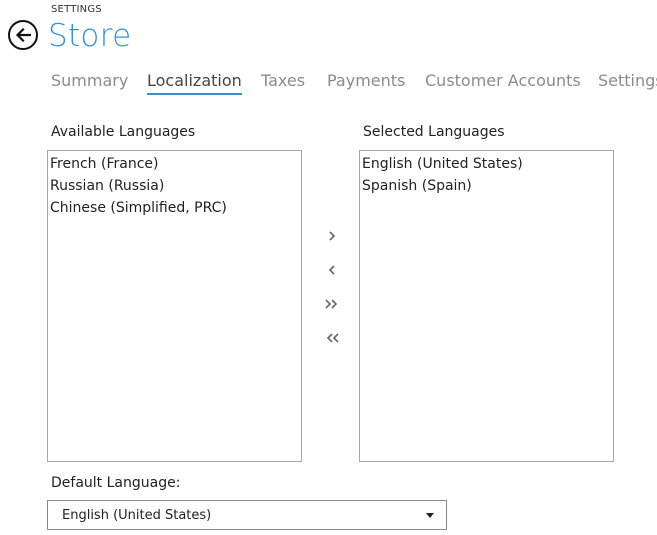 The width and height of the screenshot is (657, 535). I want to click on available-languages-label: Available Languages, so click(123, 132).